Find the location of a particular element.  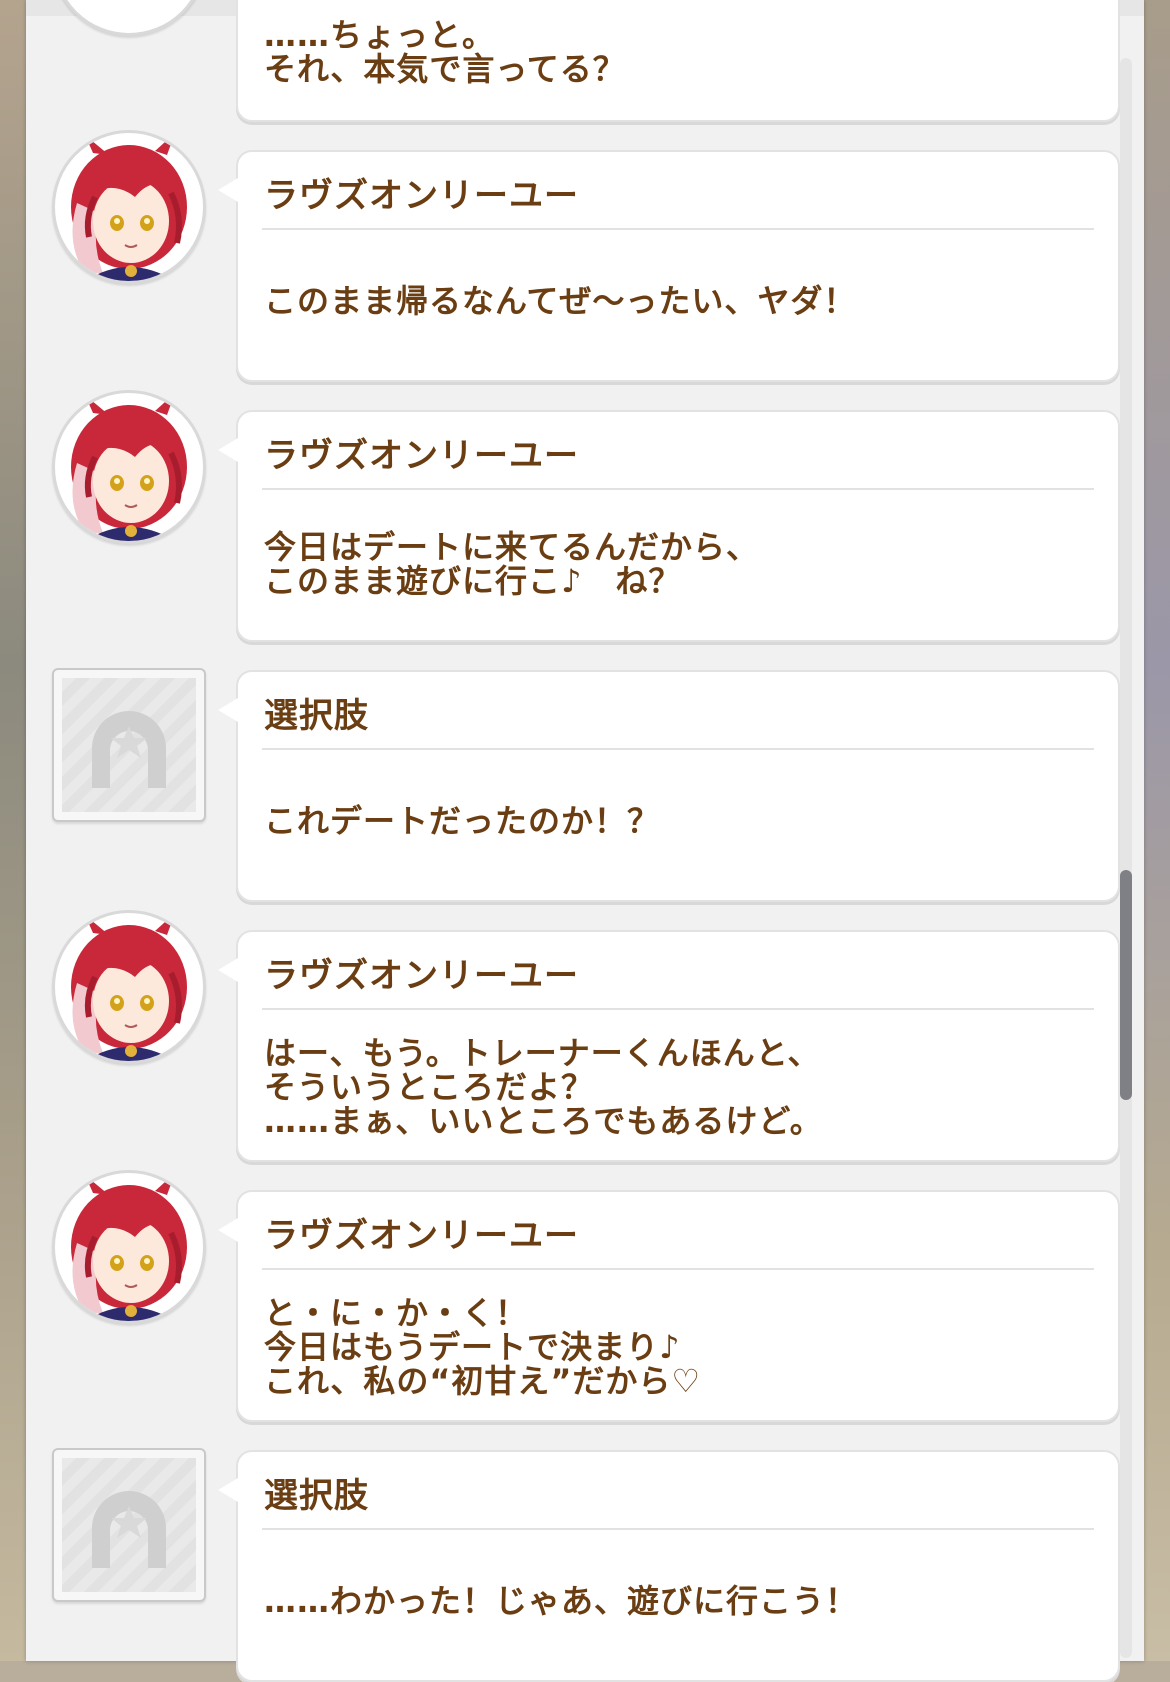

message-text: これデートだったのか！？ is located at coordinates (462, 821).